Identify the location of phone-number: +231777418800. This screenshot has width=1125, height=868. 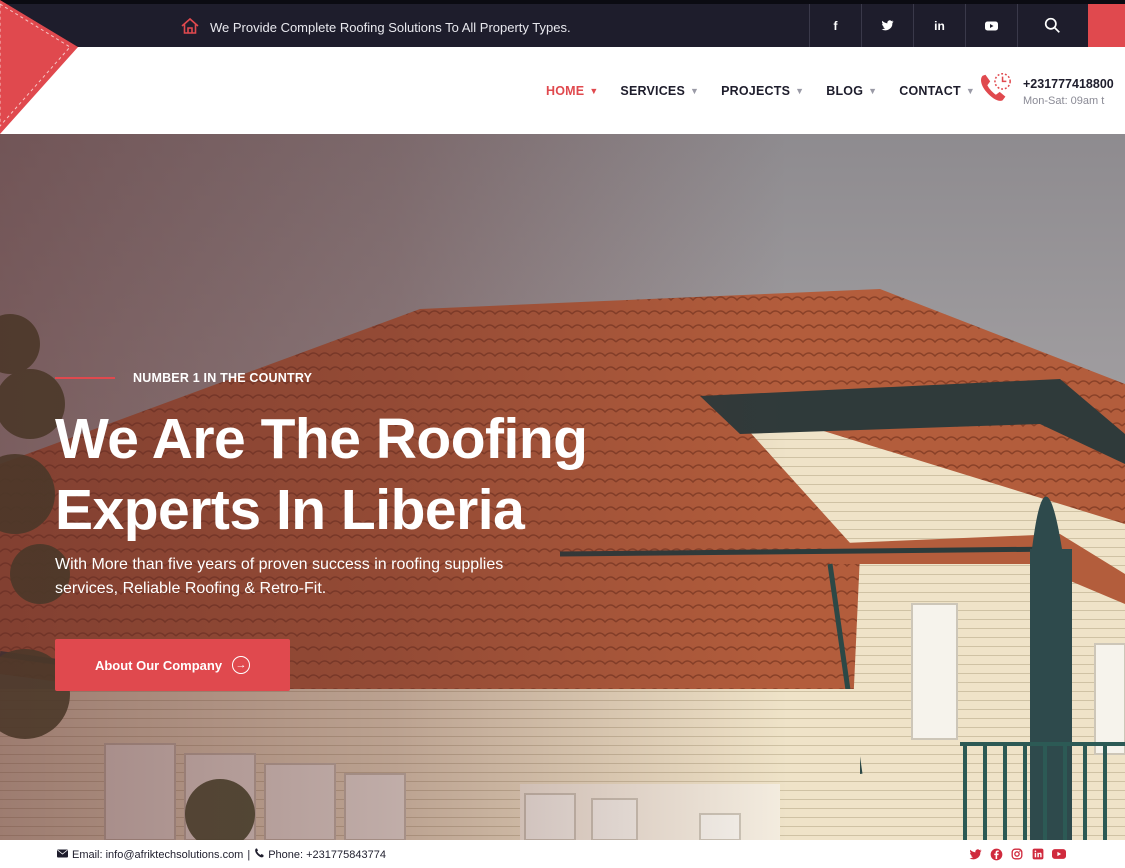
(1068, 83).